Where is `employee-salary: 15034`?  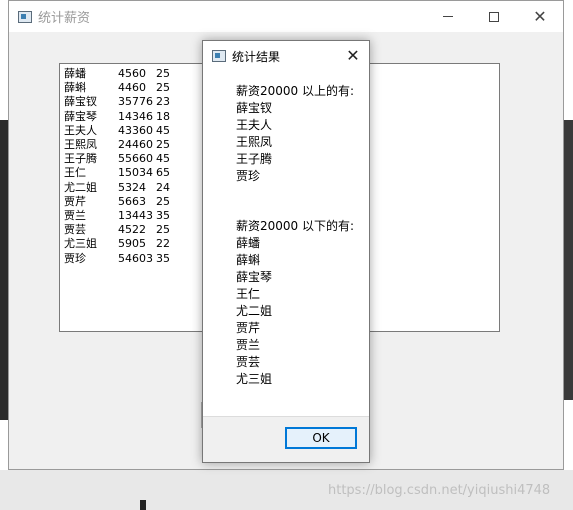 employee-salary: 15034 is located at coordinates (135, 173).